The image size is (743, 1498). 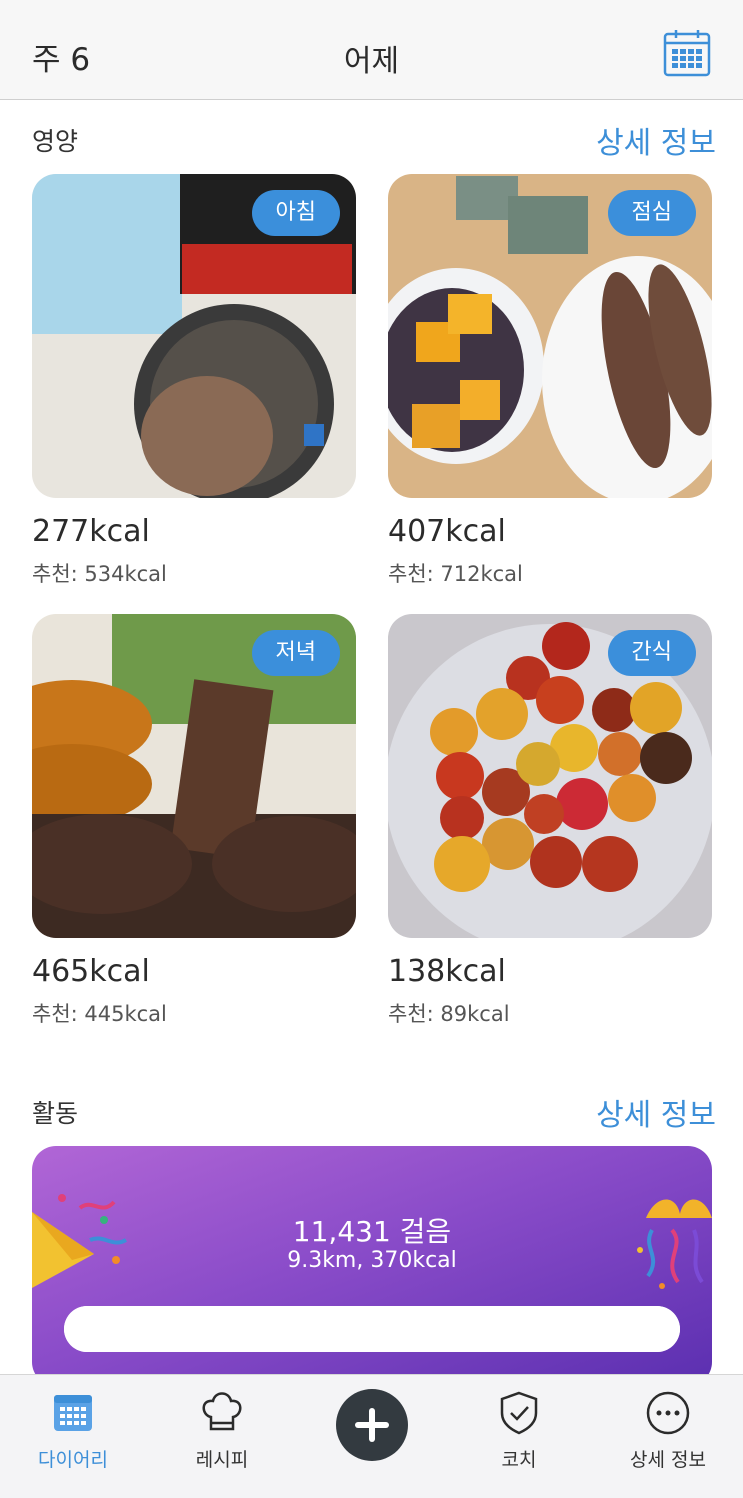 I want to click on meal-card-lunch: 점심 407kcal 추천: 712kcal, so click(x=550, y=380).